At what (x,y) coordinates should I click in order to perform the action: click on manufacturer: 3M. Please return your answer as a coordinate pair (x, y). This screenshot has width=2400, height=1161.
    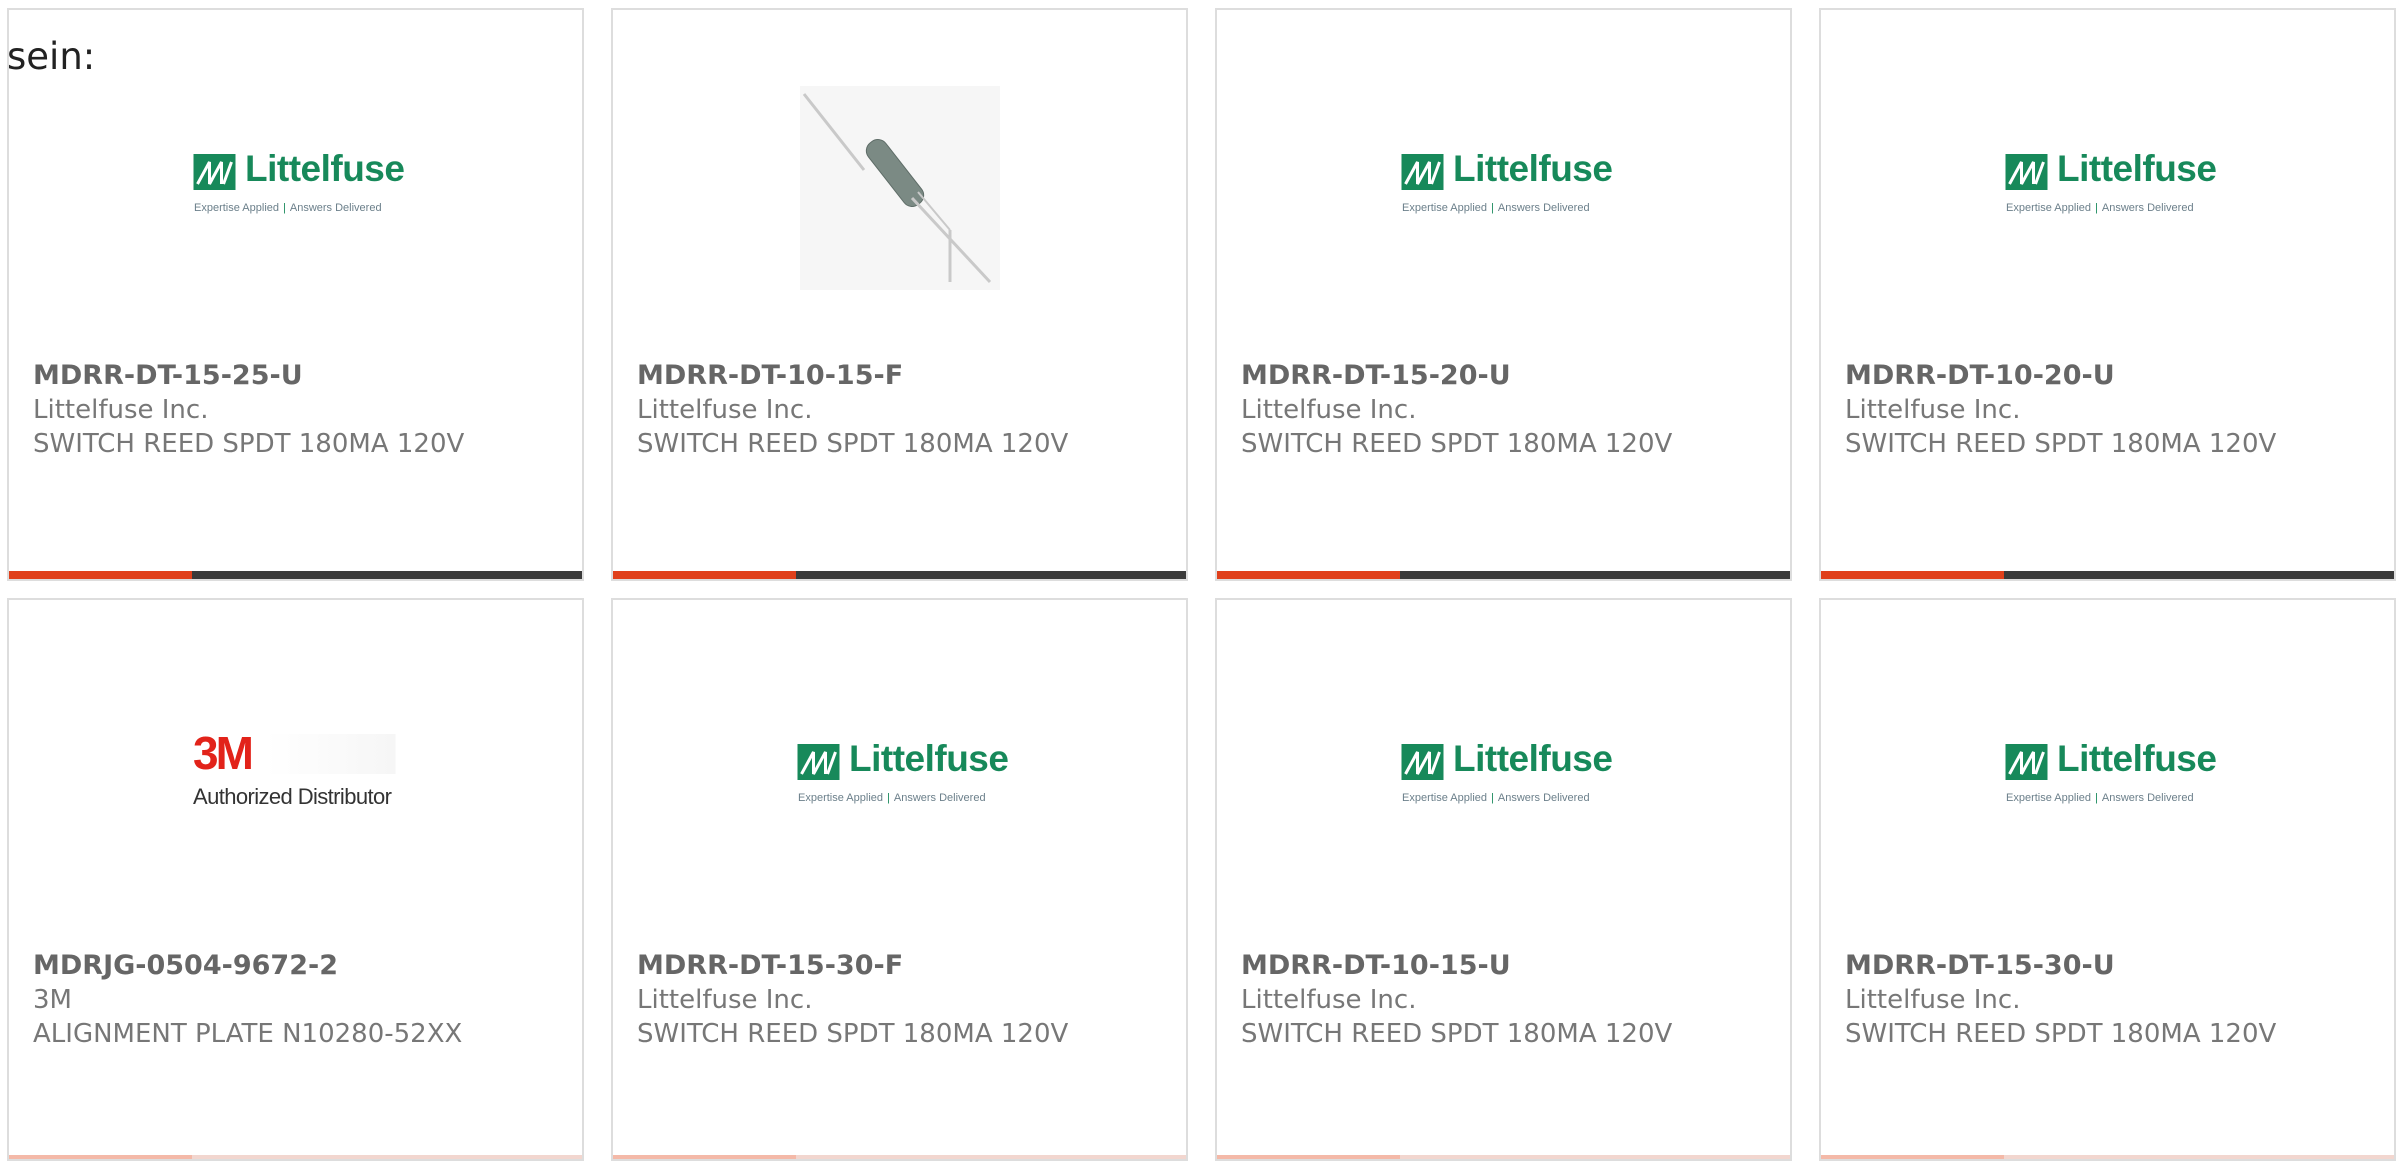
    Looking at the image, I should click on (52, 1000).